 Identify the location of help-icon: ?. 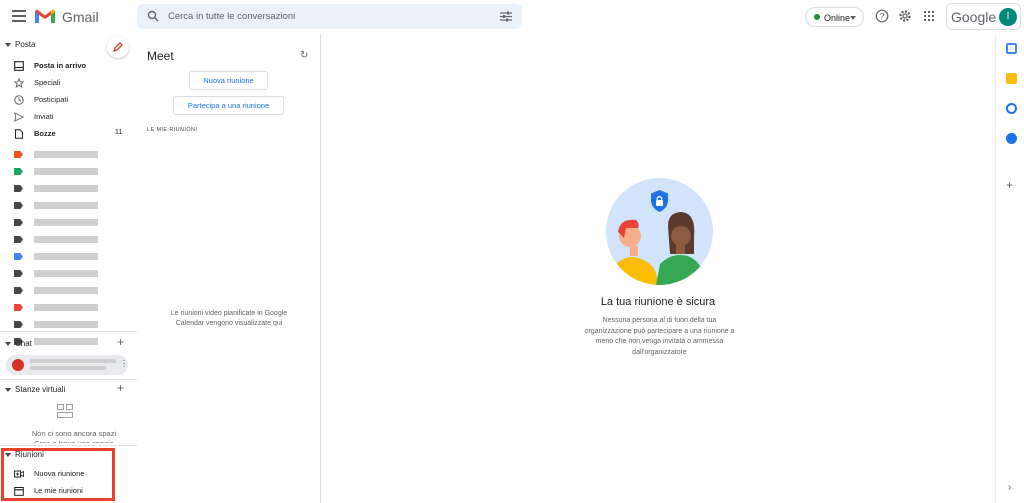
(882, 16).